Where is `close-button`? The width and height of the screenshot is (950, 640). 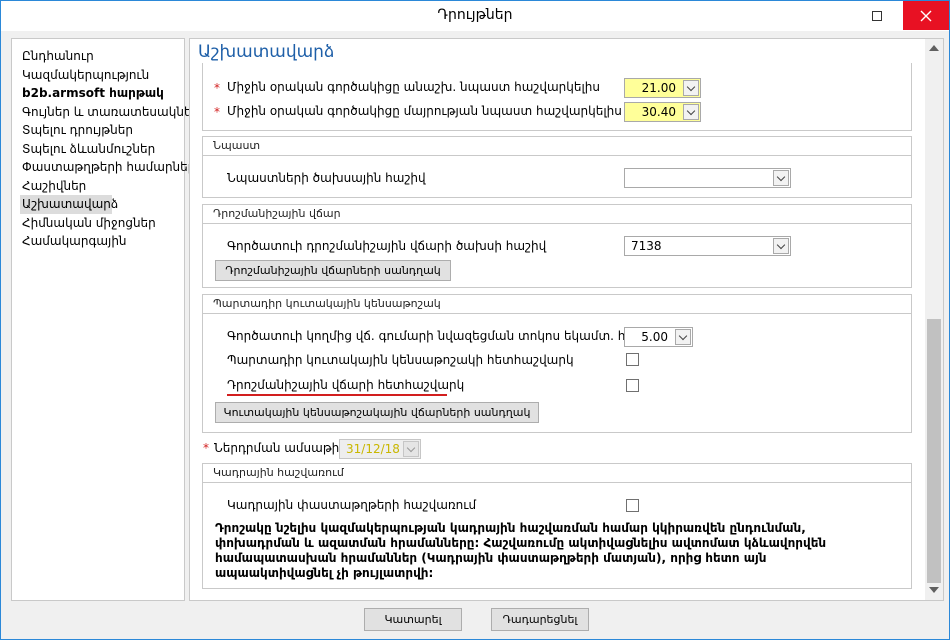
close-button is located at coordinates (926, 15).